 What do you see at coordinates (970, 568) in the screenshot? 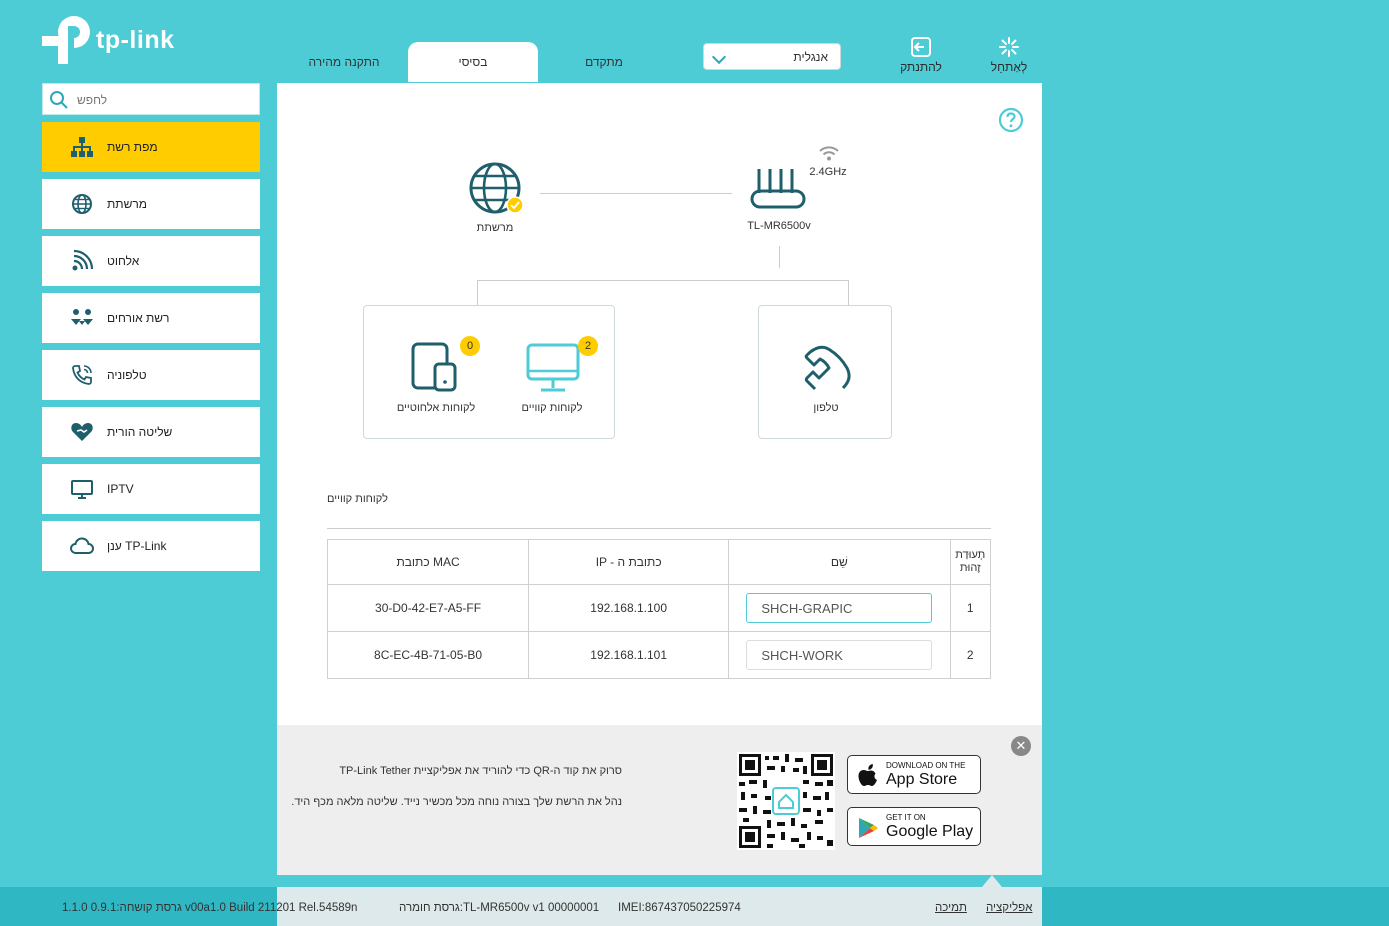
I see `col-id-header-line2: זֶהוּת` at bounding box center [970, 568].